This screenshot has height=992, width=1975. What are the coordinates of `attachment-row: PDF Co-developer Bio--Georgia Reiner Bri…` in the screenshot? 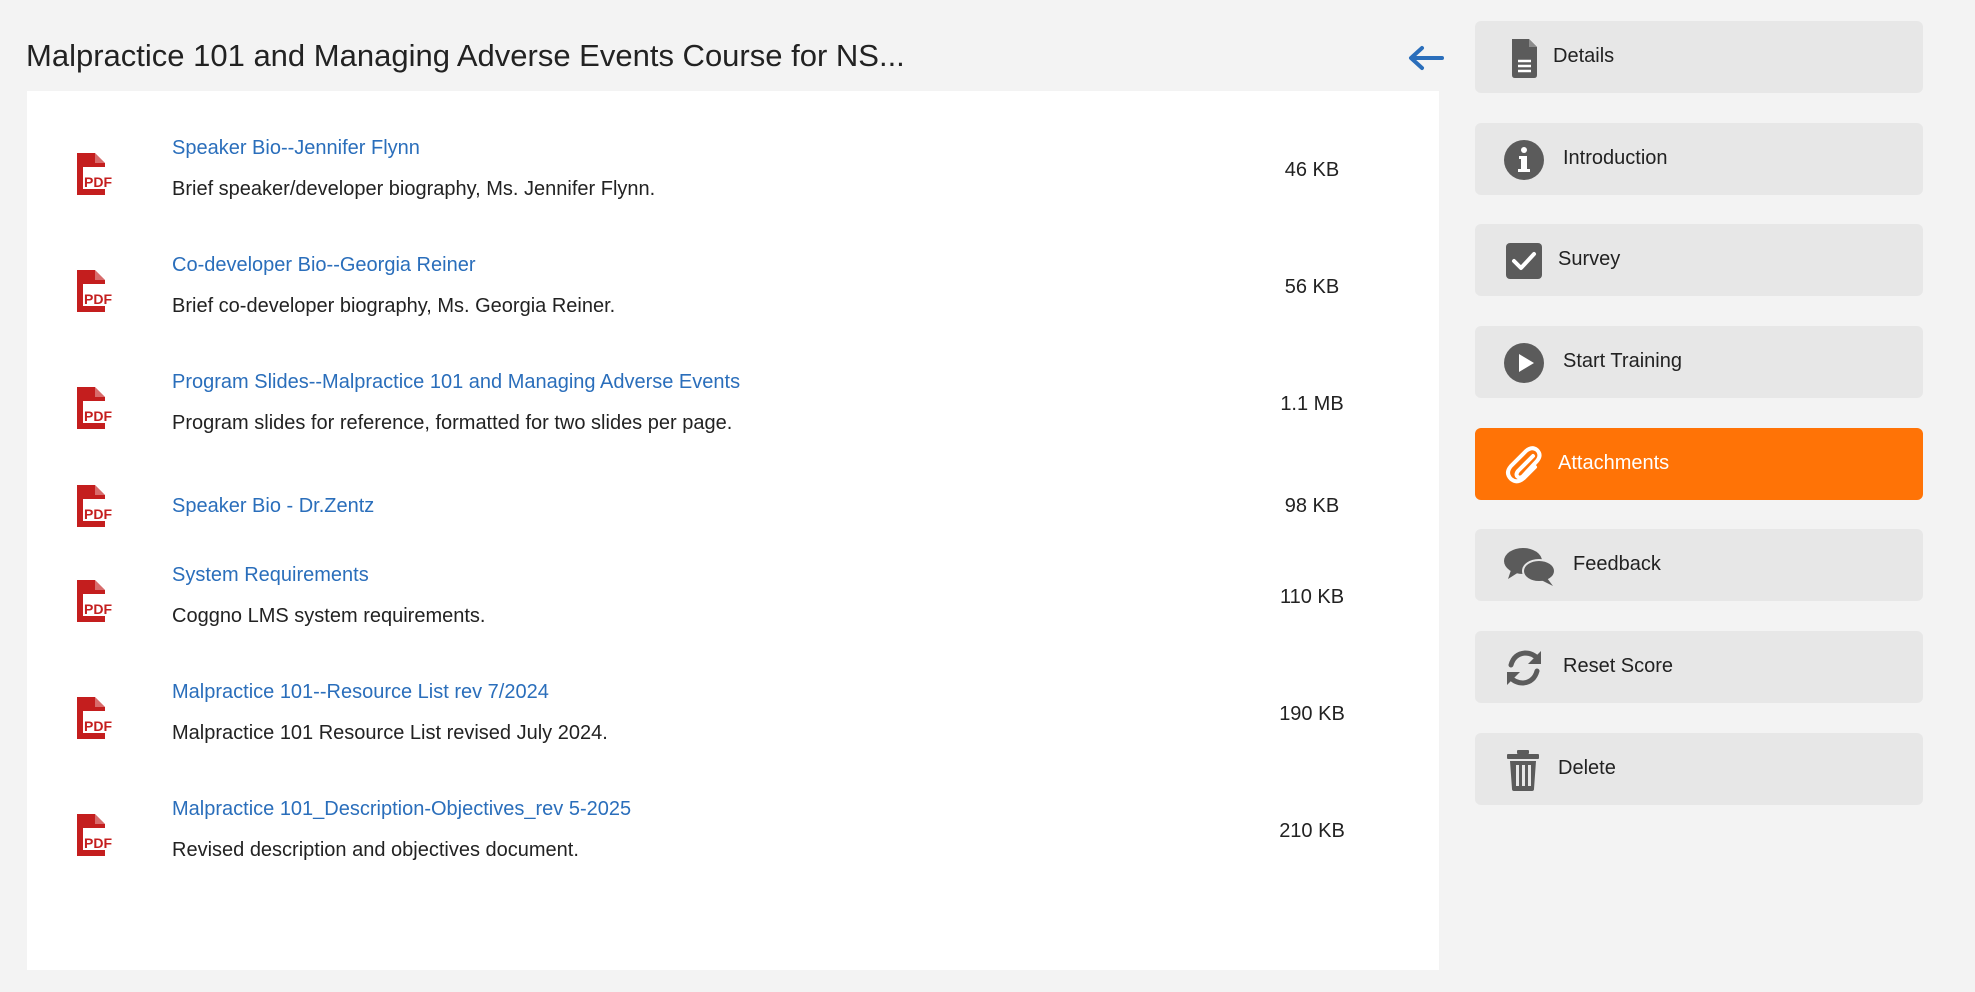 It's located at (733, 294).